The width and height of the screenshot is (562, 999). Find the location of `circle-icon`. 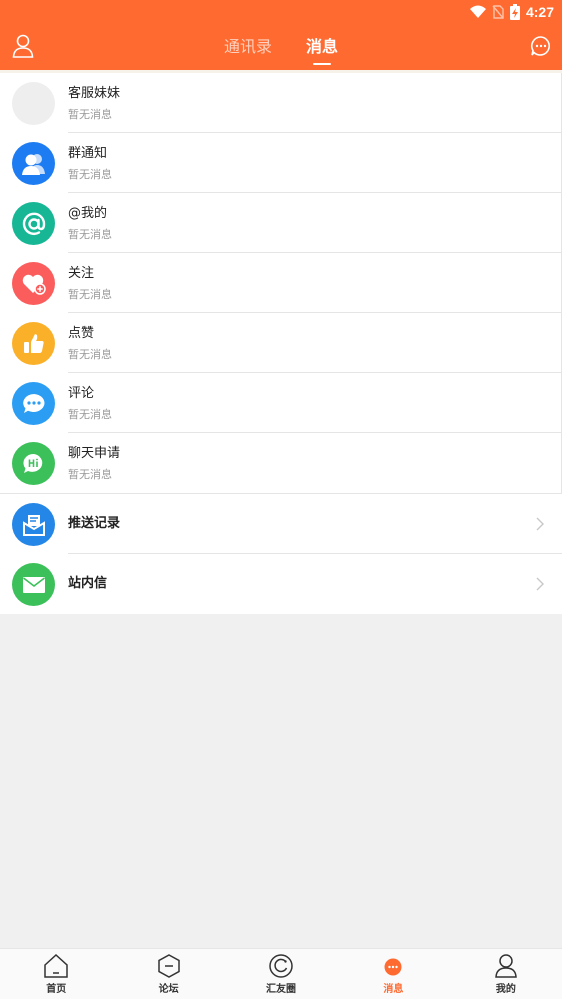

circle-icon is located at coordinates (281, 966).